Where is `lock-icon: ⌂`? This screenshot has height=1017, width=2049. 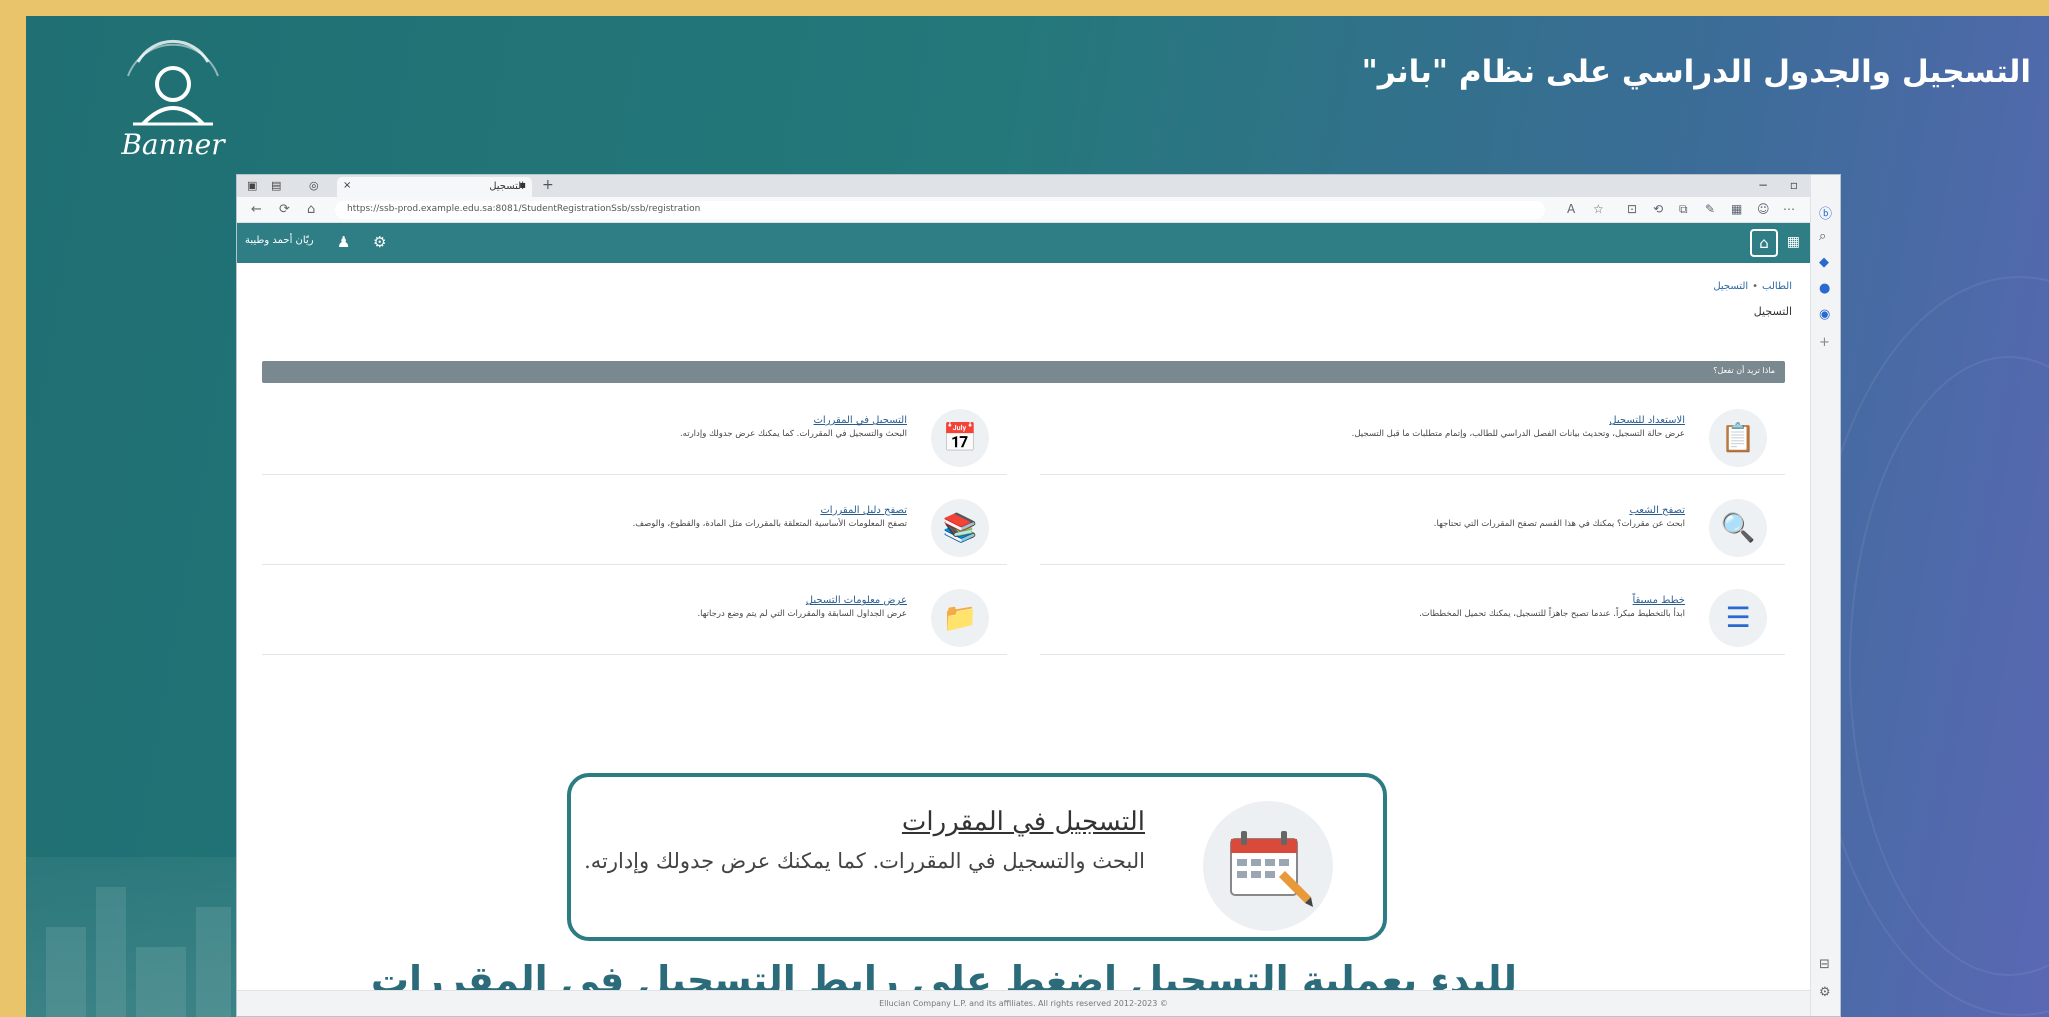
lock-icon: ⌂ is located at coordinates (311, 209).